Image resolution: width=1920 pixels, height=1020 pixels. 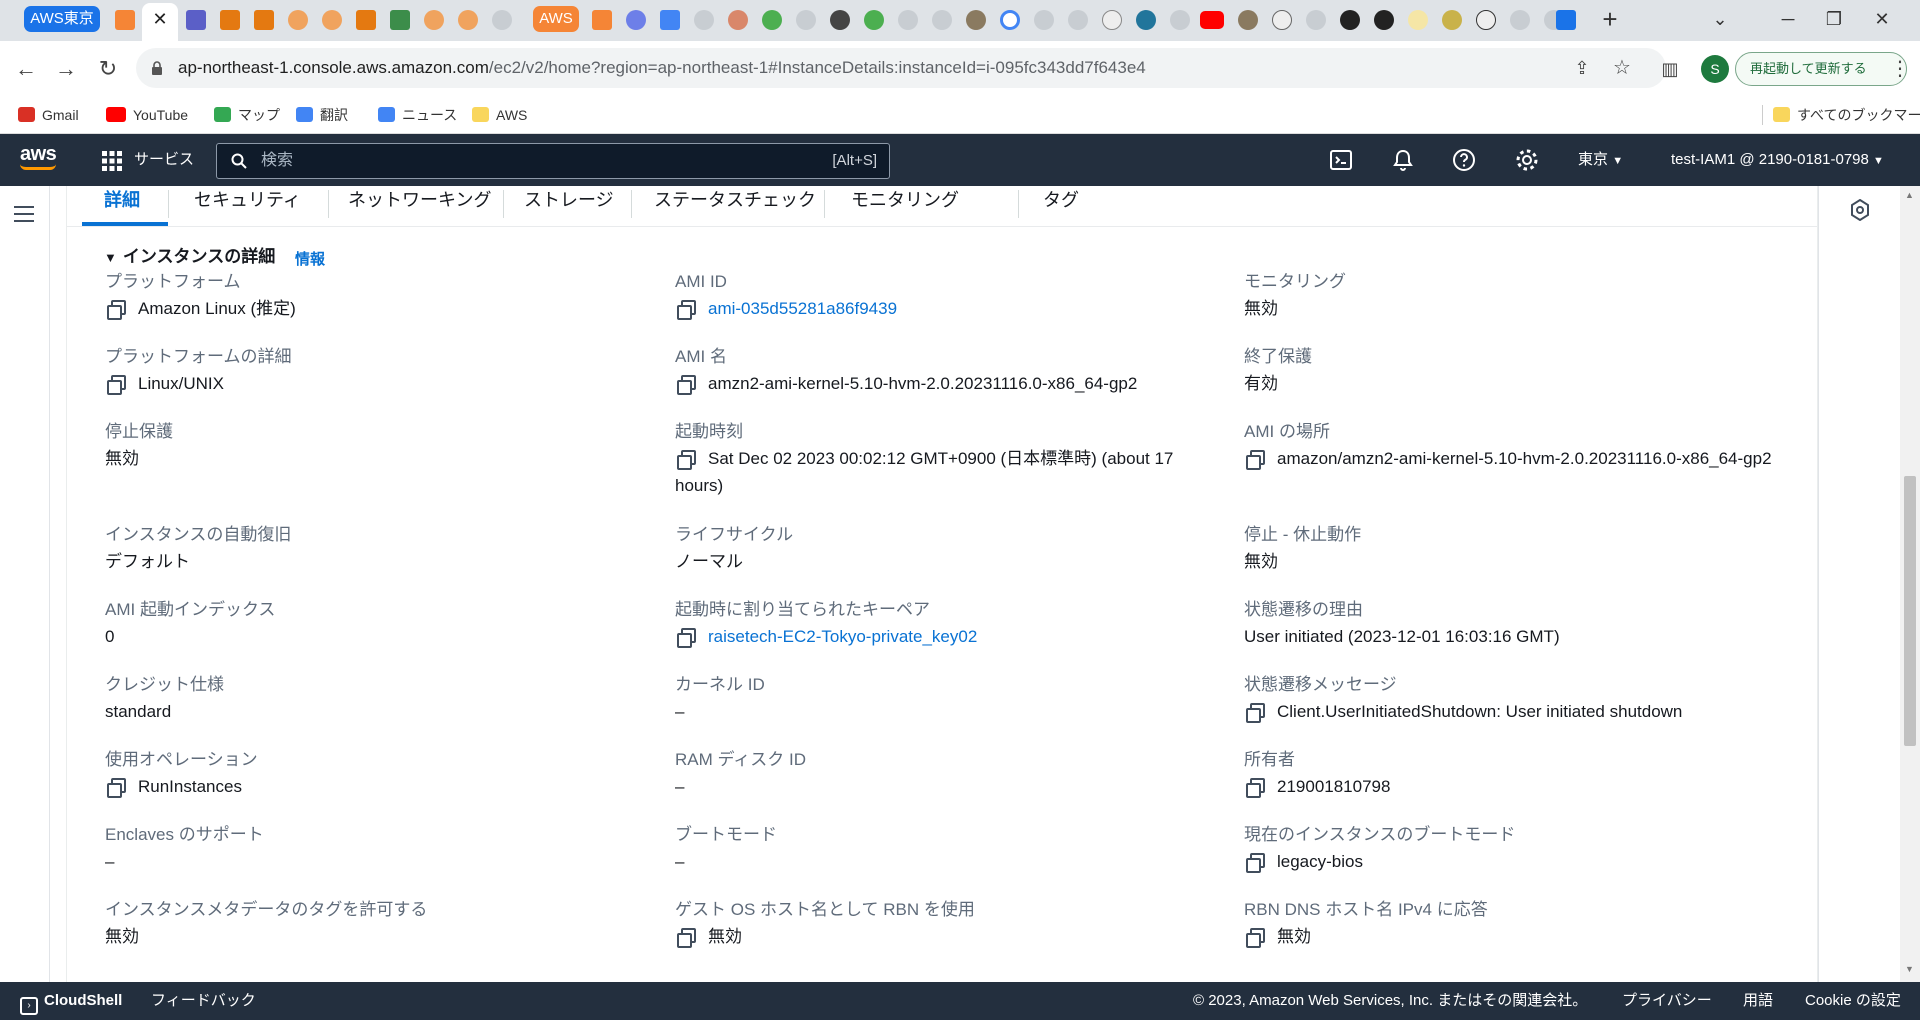 What do you see at coordinates (147, 115) in the screenshot?
I see `bookmark-youtube: YouTube` at bounding box center [147, 115].